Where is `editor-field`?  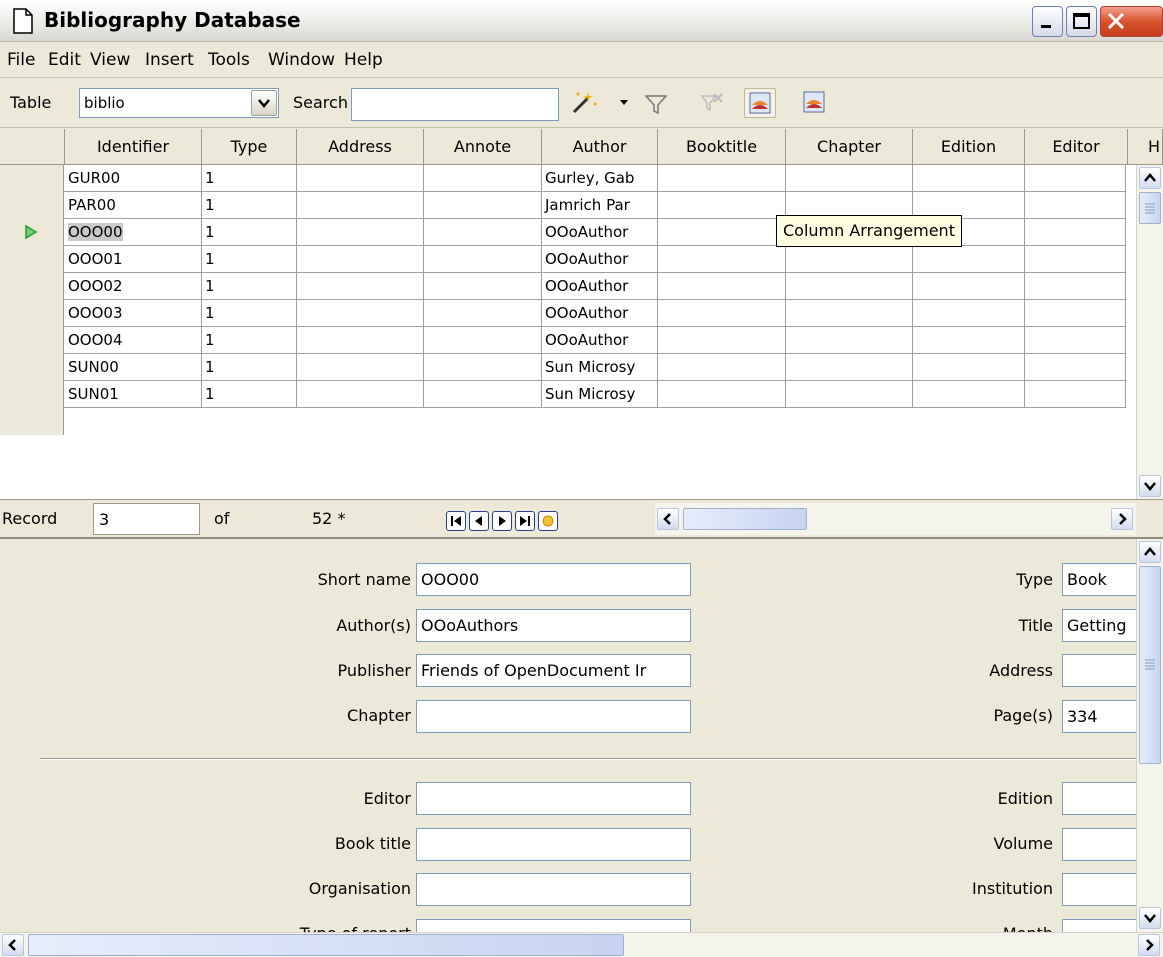 editor-field is located at coordinates (553, 798).